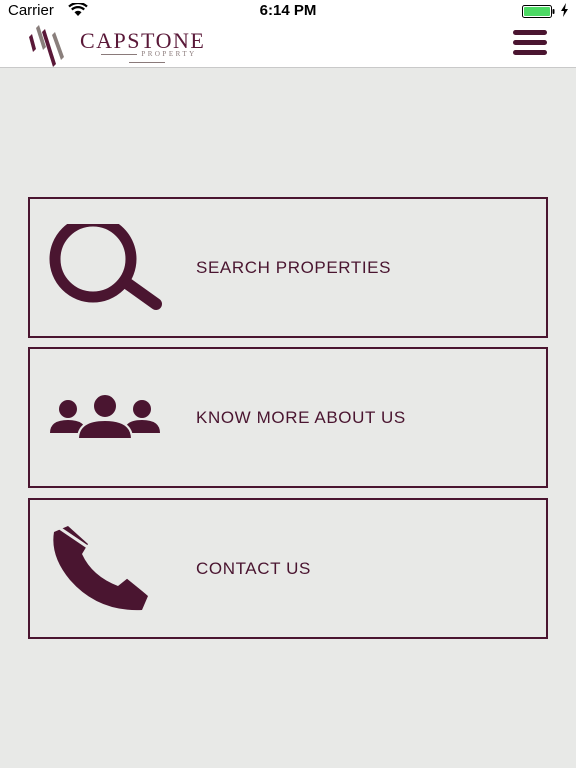  What do you see at coordinates (253, 568) in the screenshot?
I see `contact-us-label: CONTACT US` at bounding box center [253, 568].